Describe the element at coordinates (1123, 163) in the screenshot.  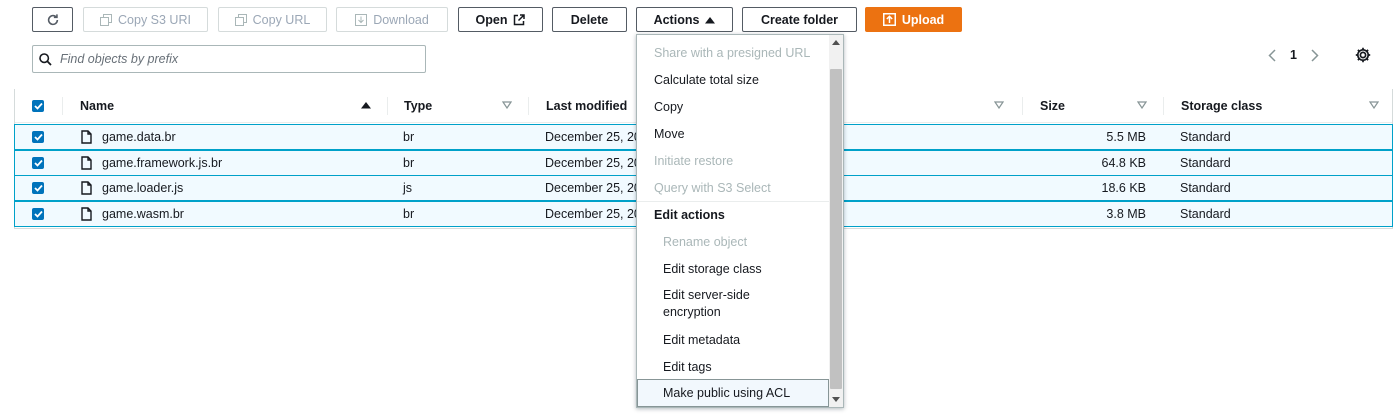
I see `object-size: 64.8 KB` at that location.